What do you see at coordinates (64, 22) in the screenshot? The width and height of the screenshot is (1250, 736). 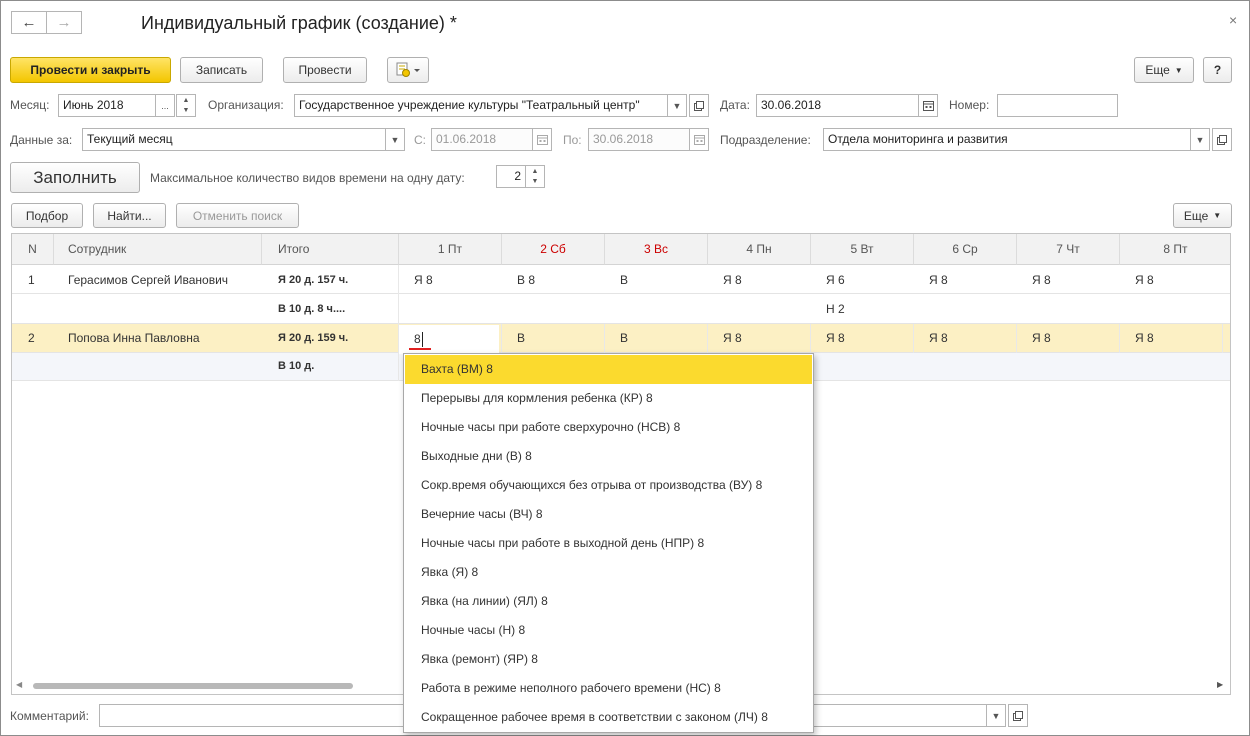 I see `forward-button: →` at bounding box center [64, 22].